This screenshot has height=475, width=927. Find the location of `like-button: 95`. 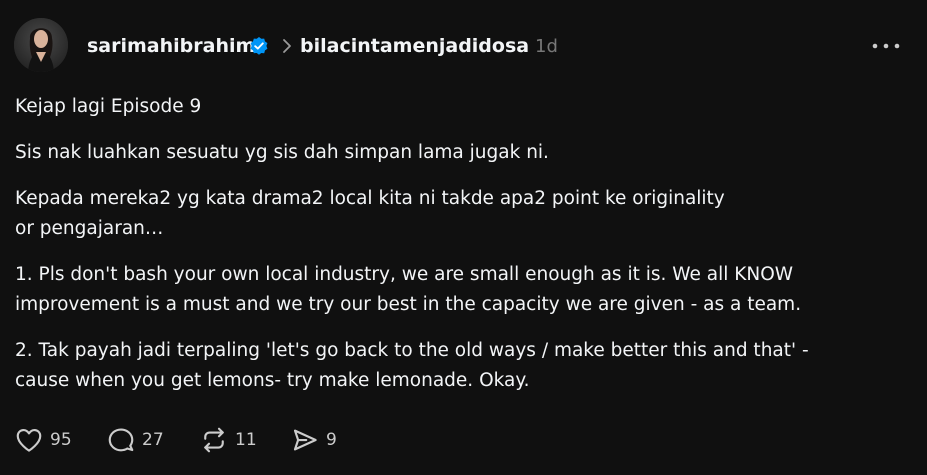

like-button: 95 is located at coordinates (43, 440).